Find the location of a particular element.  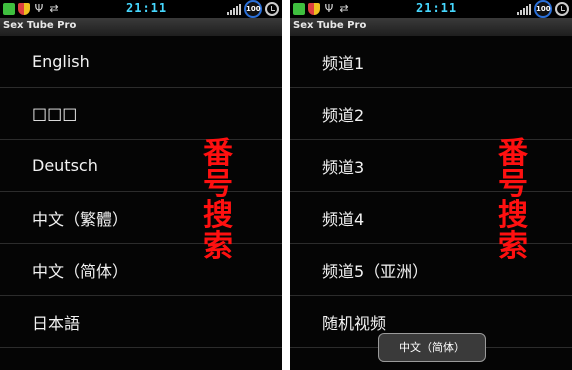

language-item-traditional-chinese: 中文（繁體） is located at coordinates (141, 218).